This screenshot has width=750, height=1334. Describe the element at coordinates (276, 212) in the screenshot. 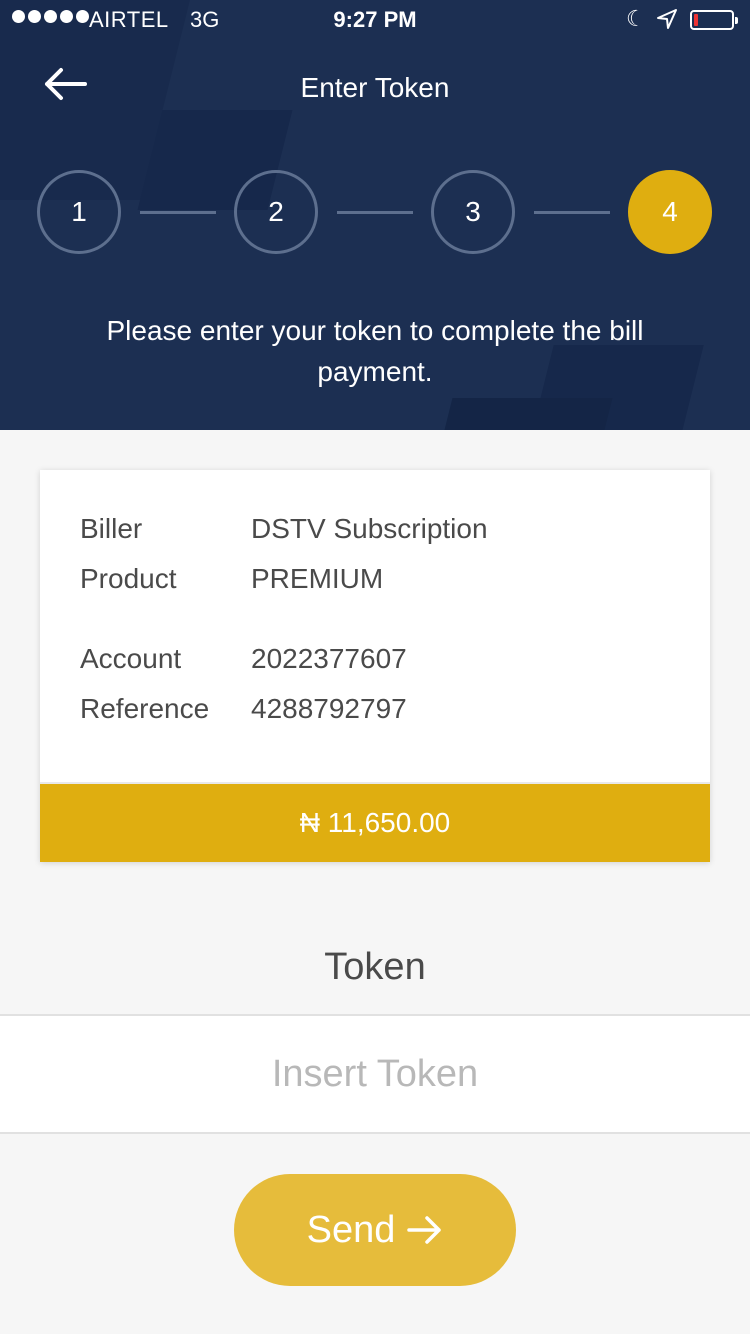

I see `step-2: 2` at that location.